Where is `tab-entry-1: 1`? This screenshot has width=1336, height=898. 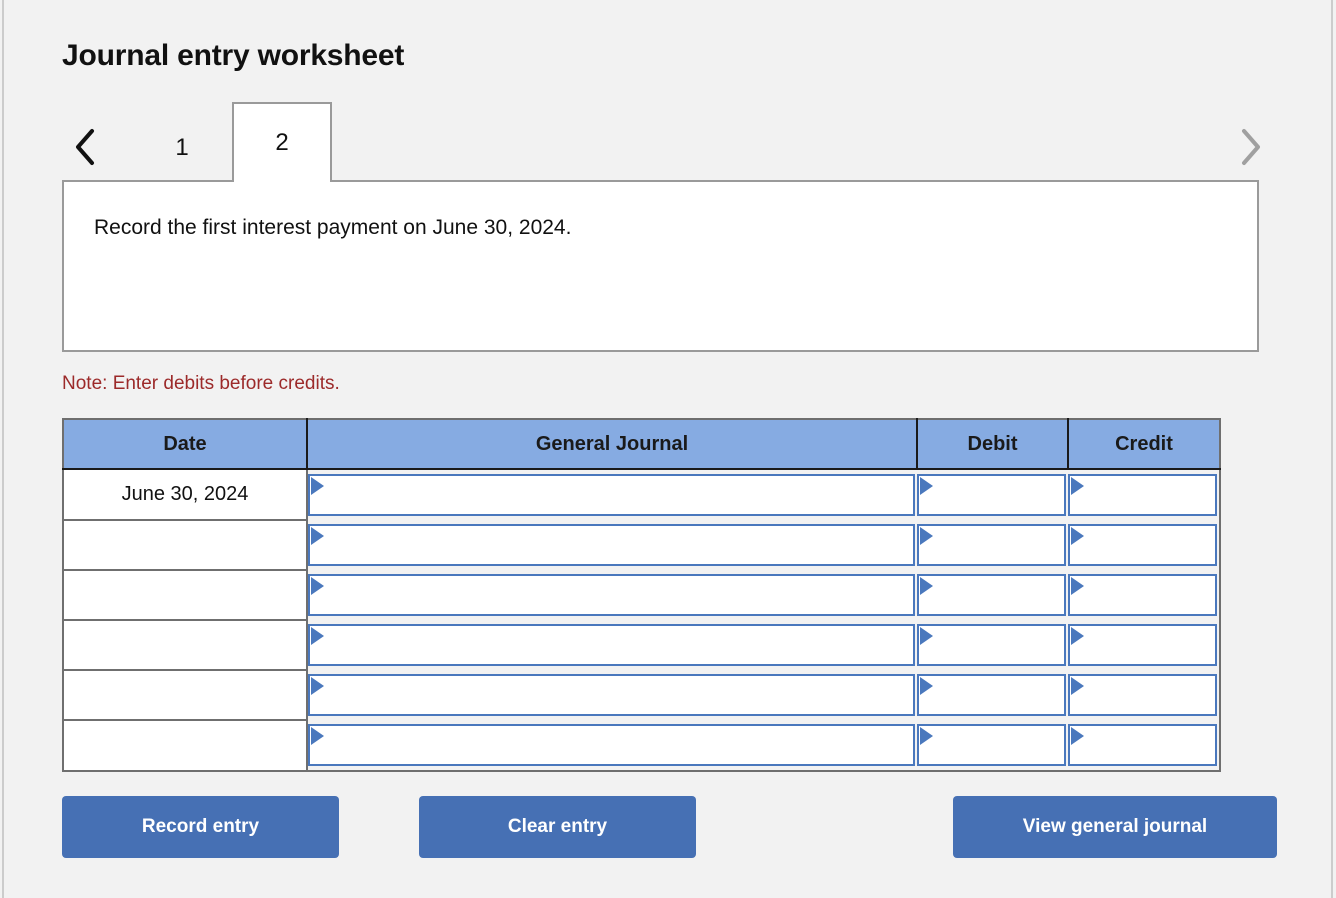 tab-entry-1: 1 is located at coordinates (182, 147).